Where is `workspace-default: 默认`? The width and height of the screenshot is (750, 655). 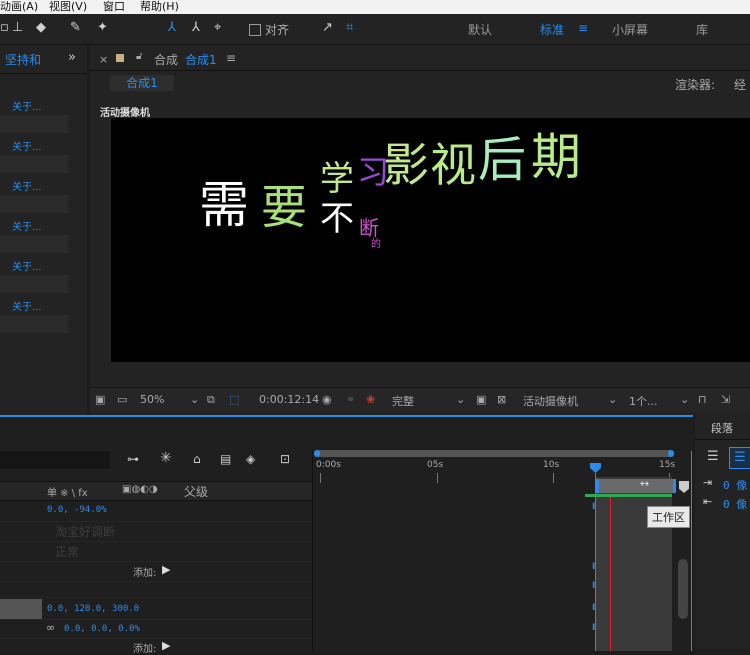 workspace-default: 默认 is located at coordinates (480, 29).